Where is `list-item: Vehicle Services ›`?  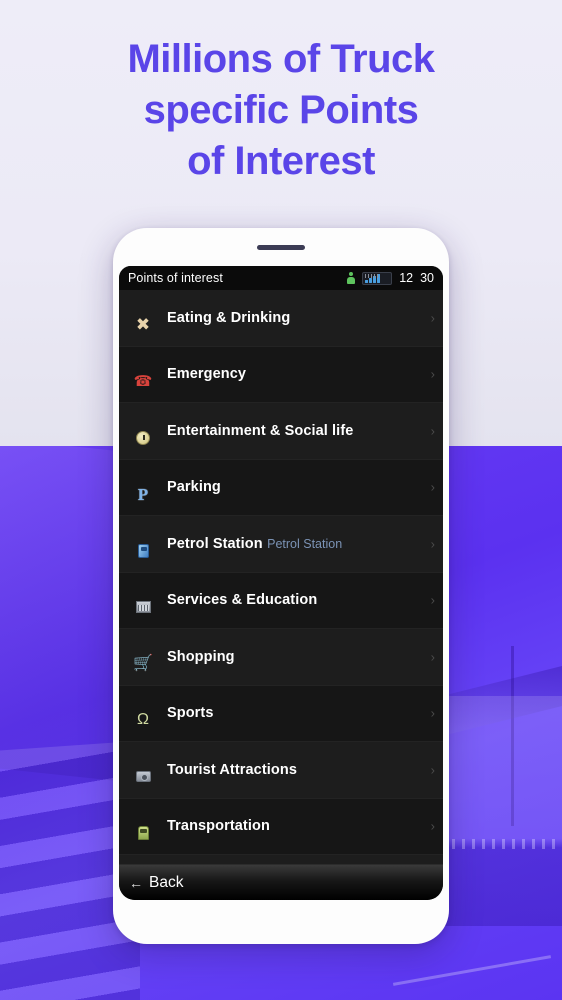 list-item: Vehicle Services › is located at coordinates (281, 859).